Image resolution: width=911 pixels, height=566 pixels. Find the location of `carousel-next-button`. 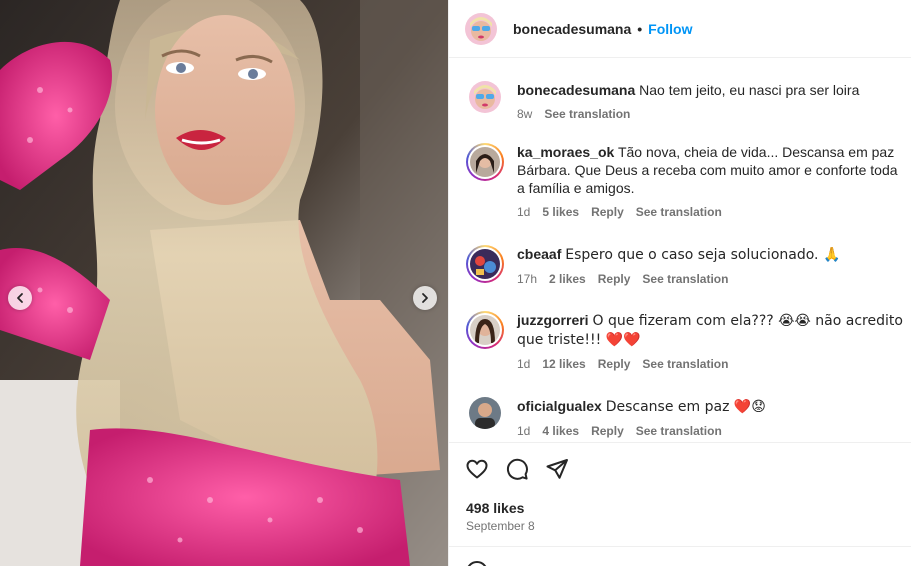

carousel-next-button is located at coordinates (425, 298).